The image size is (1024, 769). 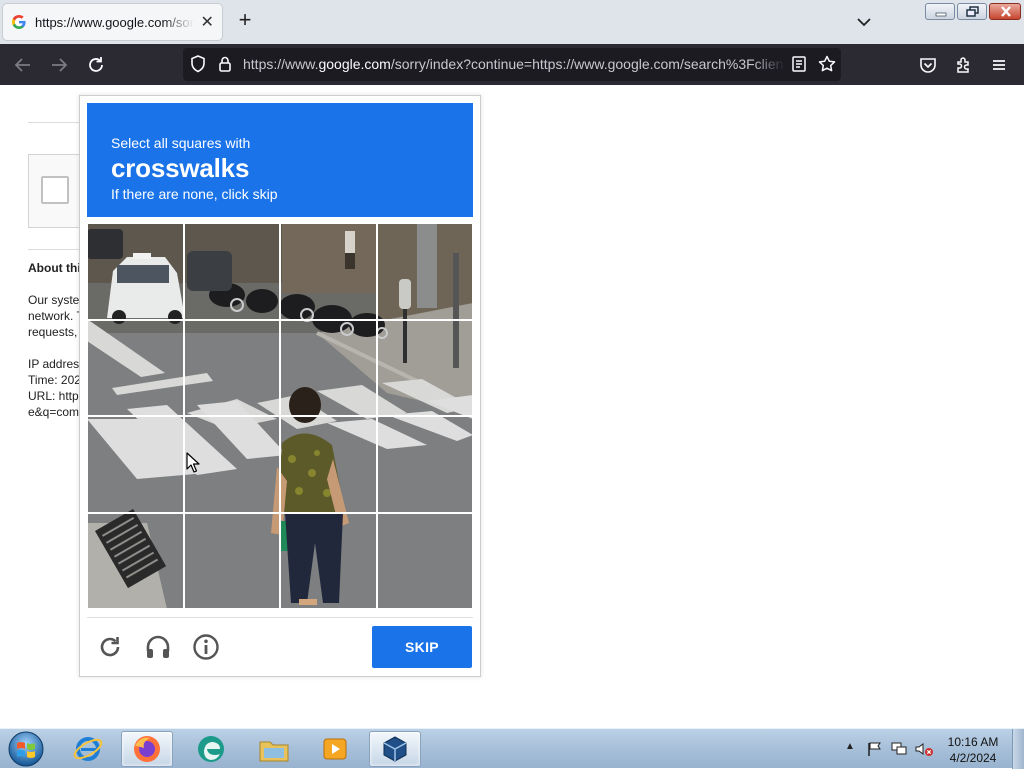 I want to click on start-orb-windows-icon, so click(x=26, y=749).